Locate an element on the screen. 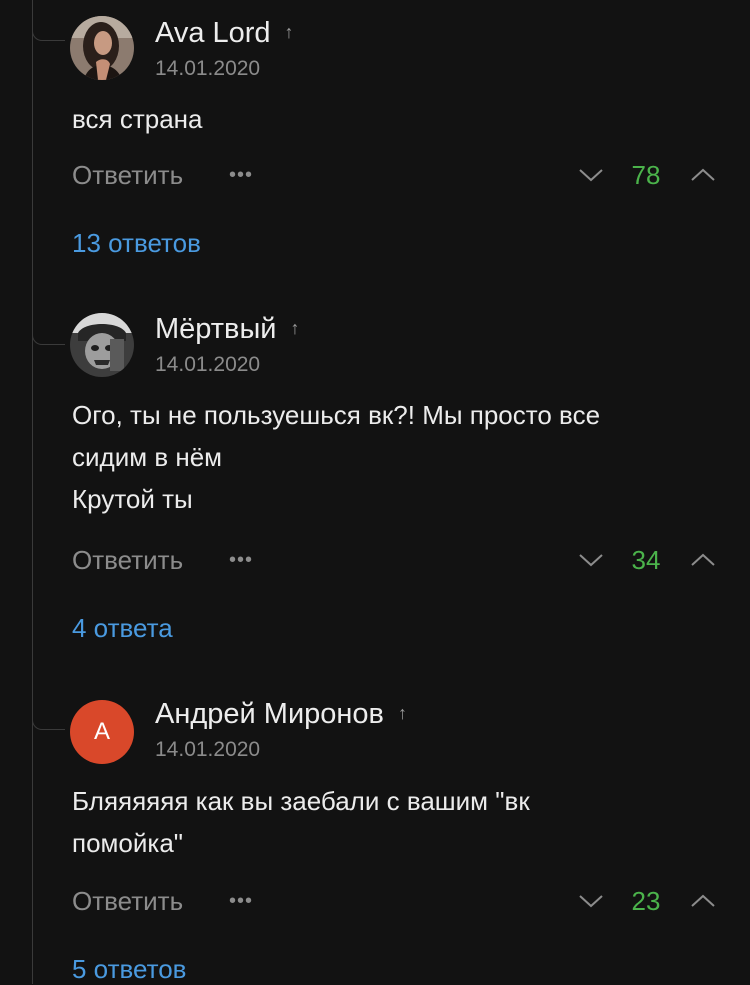 This screenshot has height=985, width=750. vote-score: 23 is located at coordinates (646, 901).